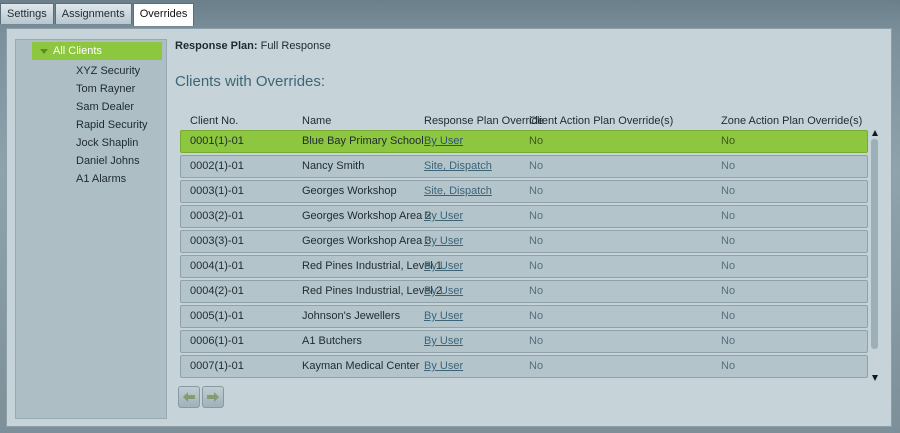 This screenshot has height=433, width=900. Describe the element at coordinates (372, 291) in the screenshot. I see `cell-name: Red Pines Industrial, Level 2` at that location.